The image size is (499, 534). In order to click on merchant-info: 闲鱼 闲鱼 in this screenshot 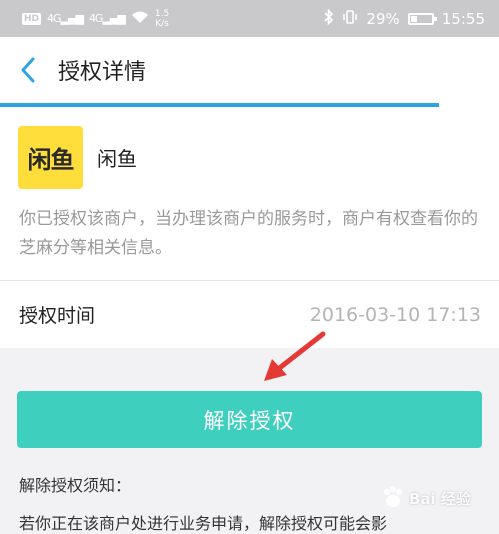, I will do `click(77, 157)`.